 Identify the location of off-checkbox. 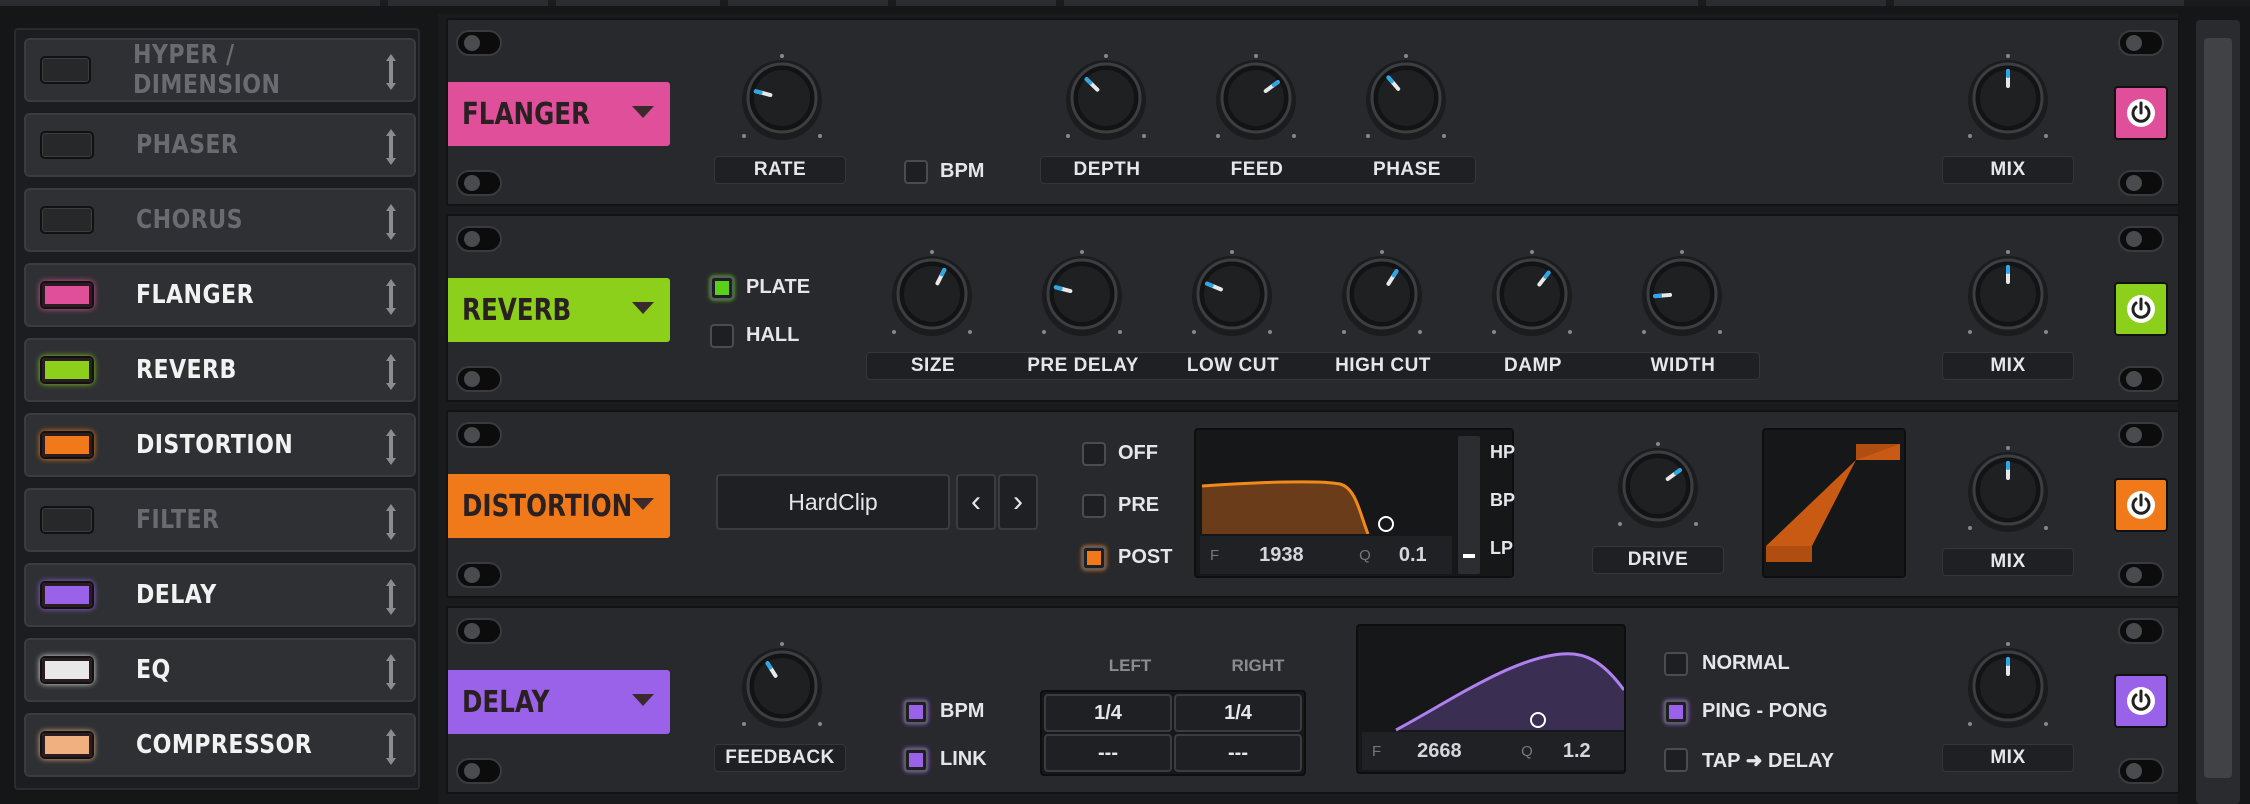
(1094, 454).